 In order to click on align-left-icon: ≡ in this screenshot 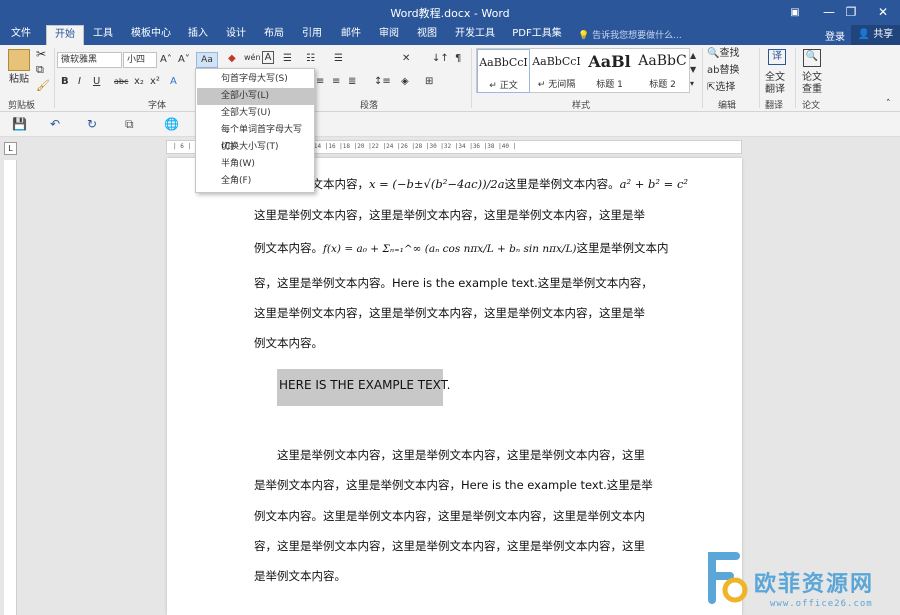, I will do `click(320, 82)`.